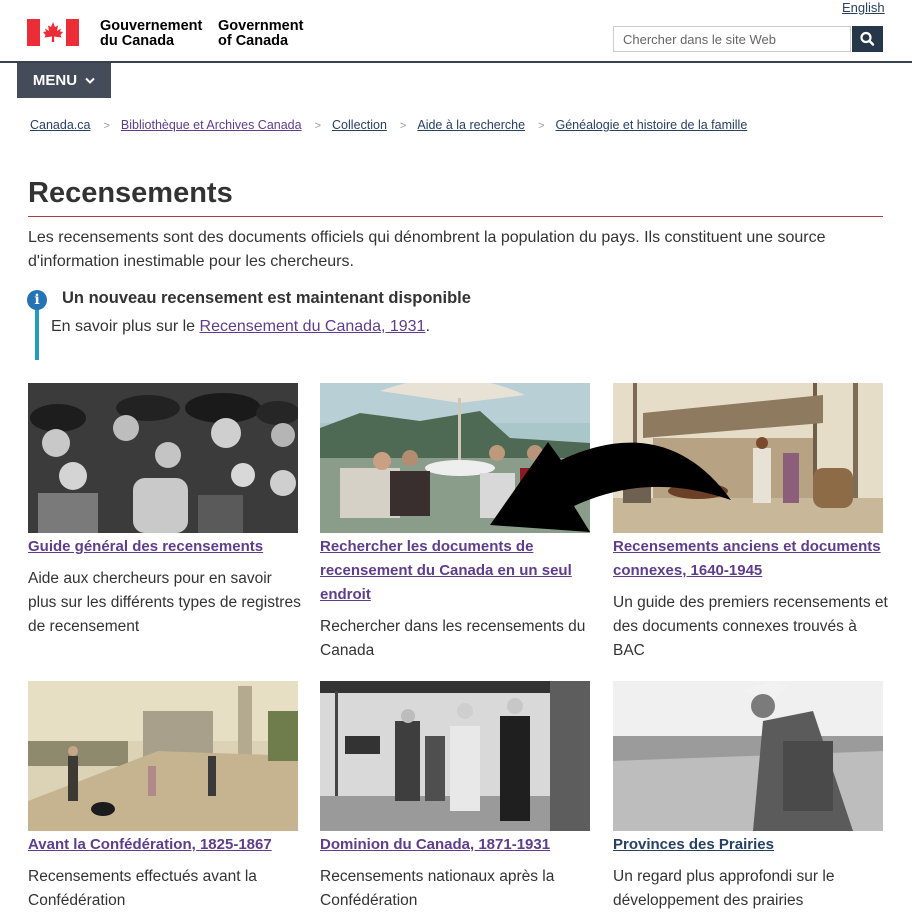  What do you see at coordinates (456, 62) in the screenshot?
I see `header-divider` at bounding box center [456, 62].